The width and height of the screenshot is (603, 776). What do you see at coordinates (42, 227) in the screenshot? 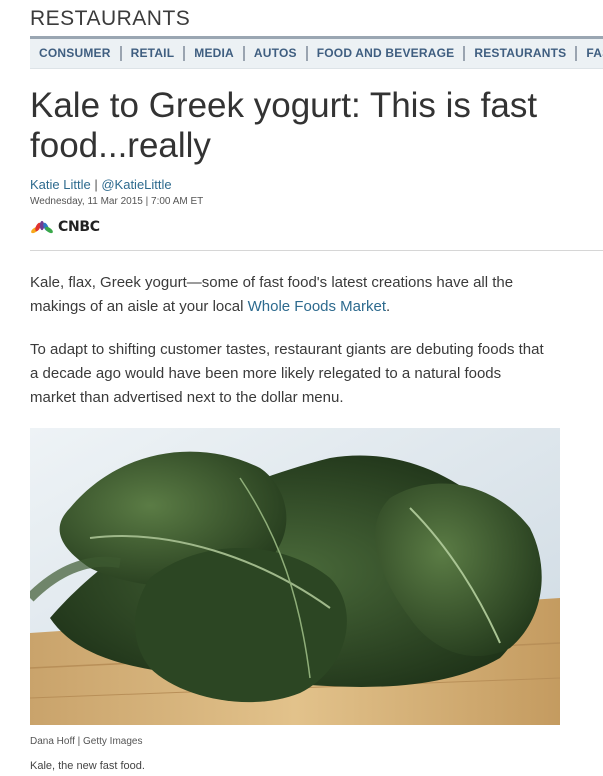
I see `peacock-logo-icon` at bounding box center [42, 227].